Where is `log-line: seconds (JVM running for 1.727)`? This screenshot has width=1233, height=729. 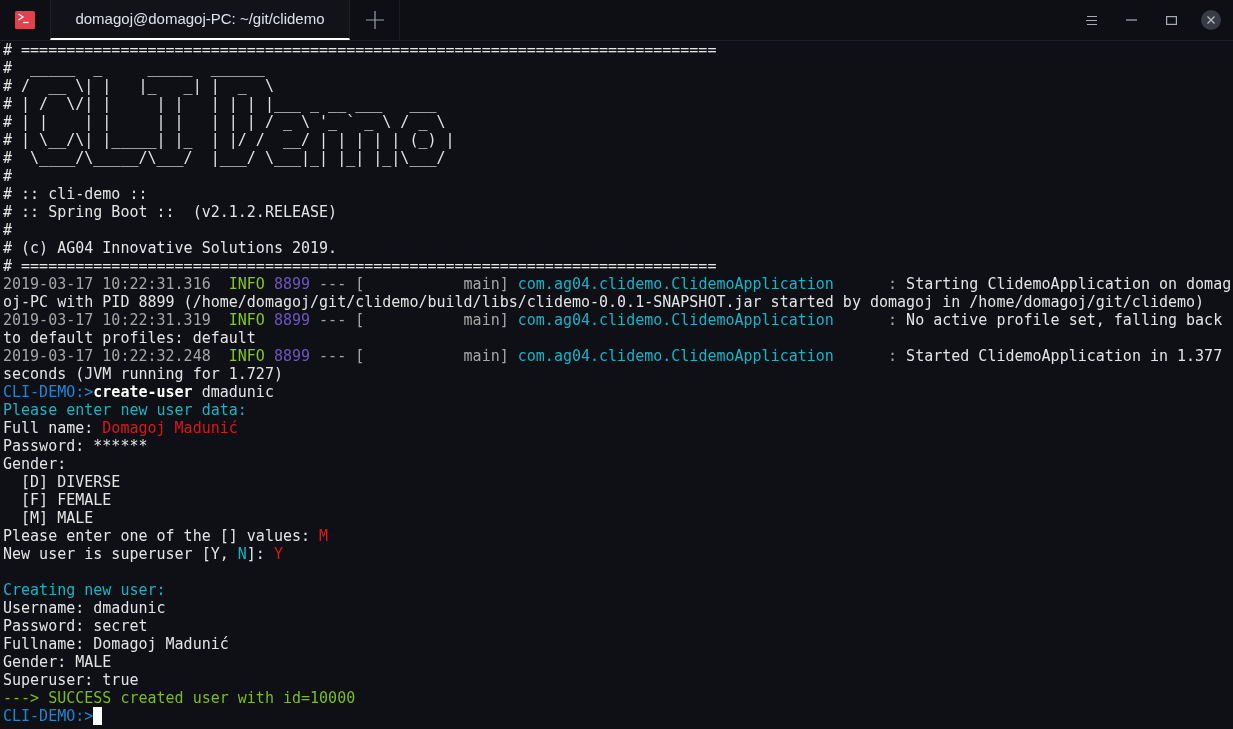 log-line: seconds (JVM running for 1.727) is located at coordinates (143, 374).